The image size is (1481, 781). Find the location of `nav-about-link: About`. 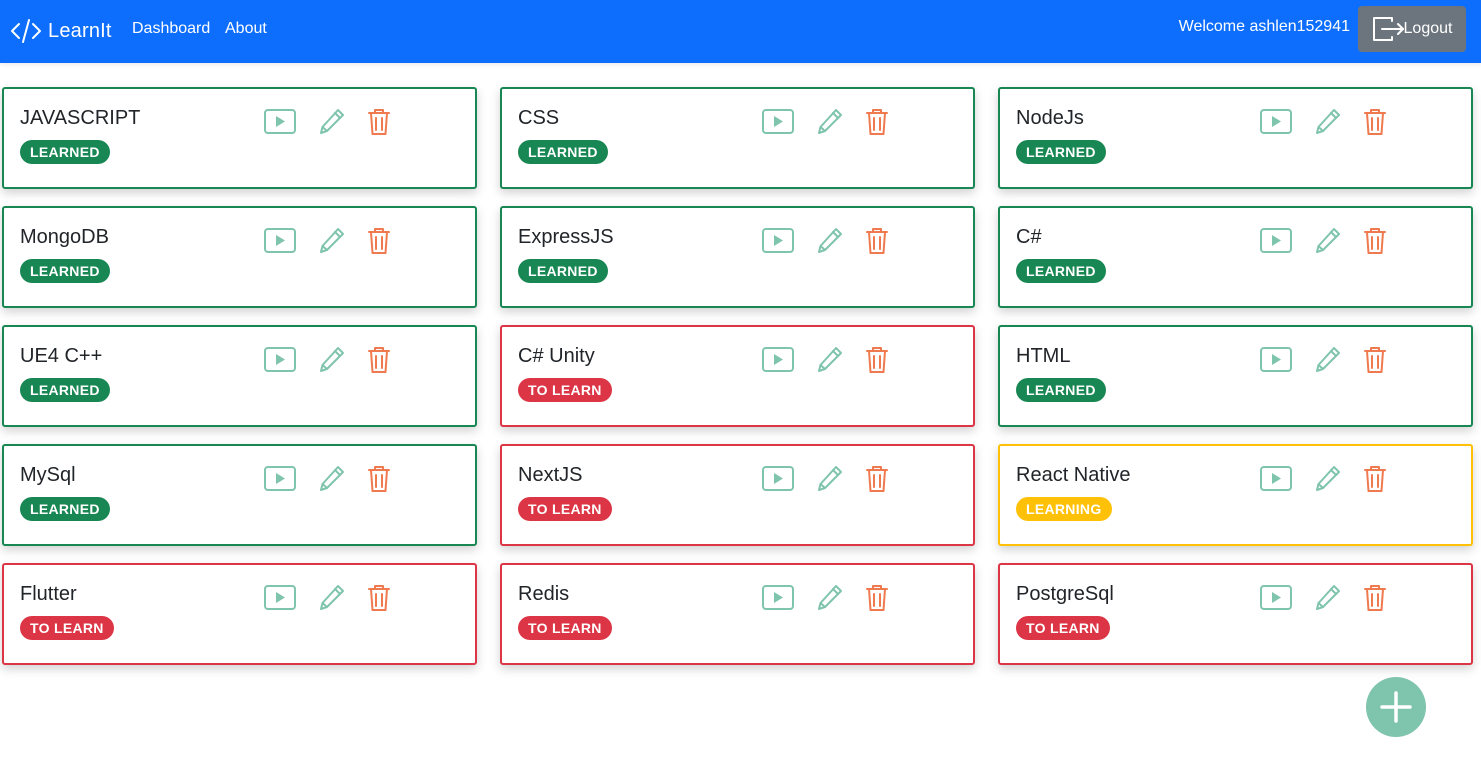

nav-about-link: About is located at coordinates (246, 29).